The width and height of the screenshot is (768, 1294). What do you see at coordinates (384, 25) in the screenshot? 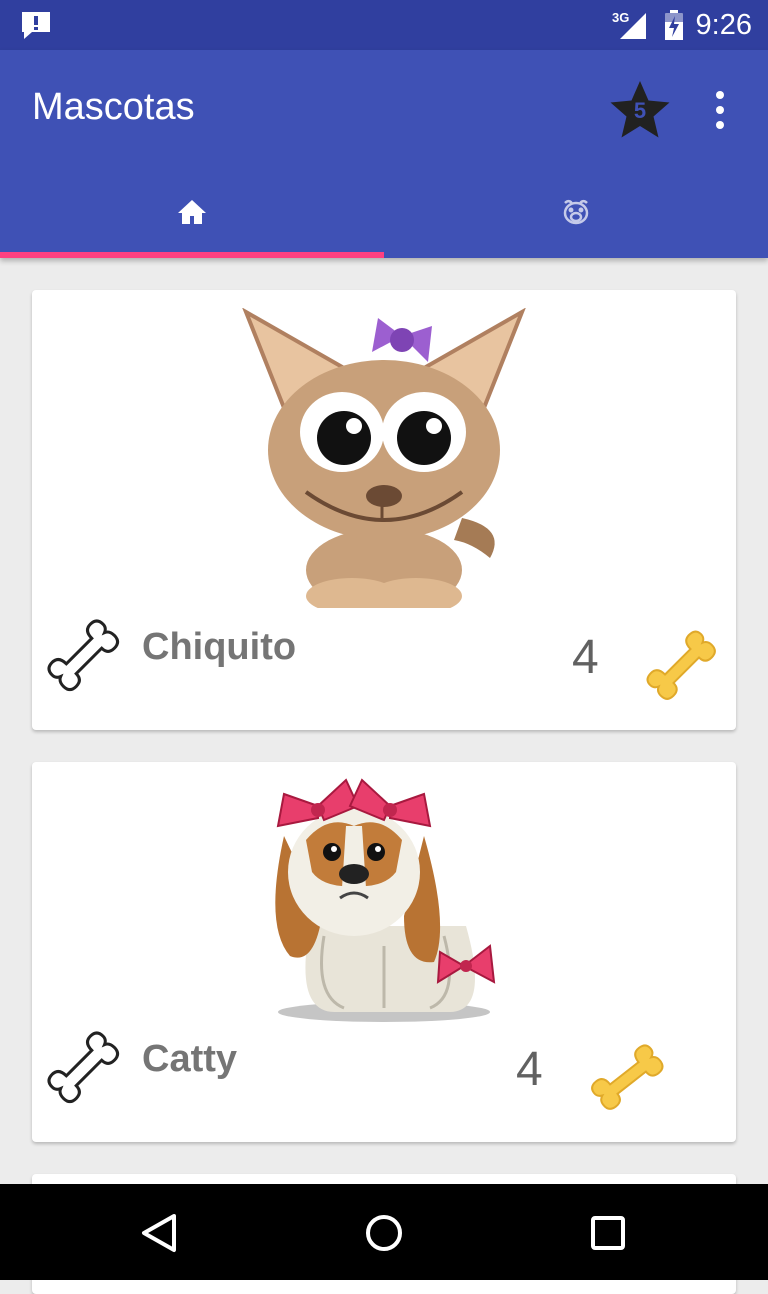
I see `status-bar: 3G 9:26` at bounding box center [384, 25].